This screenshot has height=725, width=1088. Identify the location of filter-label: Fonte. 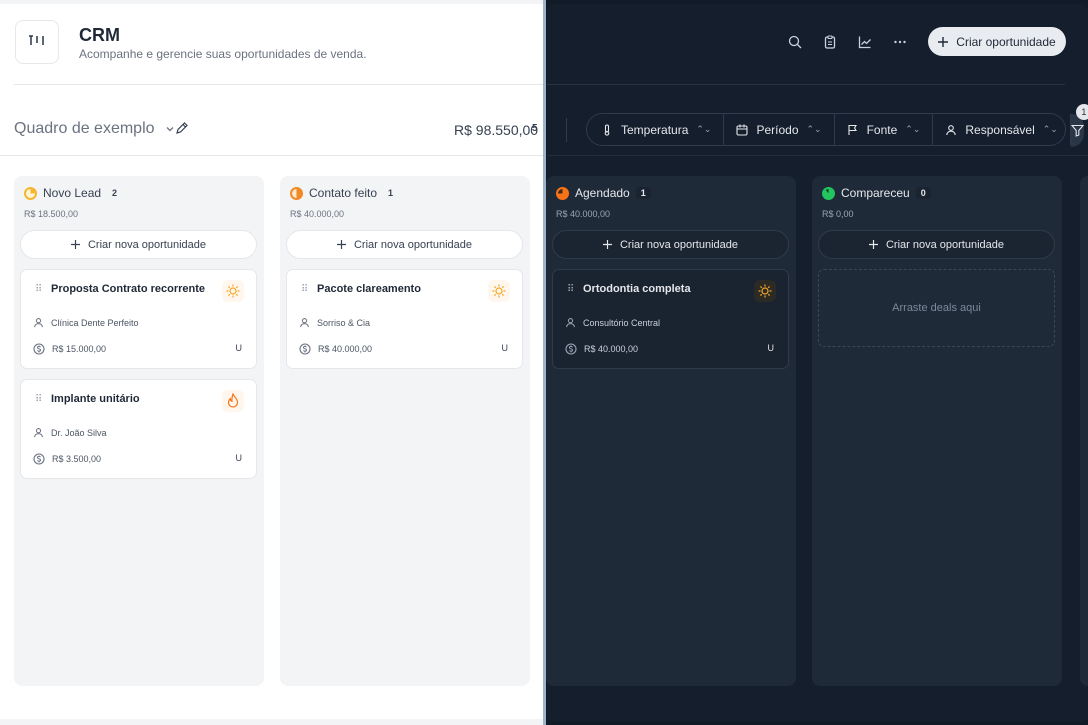
(882, 129).